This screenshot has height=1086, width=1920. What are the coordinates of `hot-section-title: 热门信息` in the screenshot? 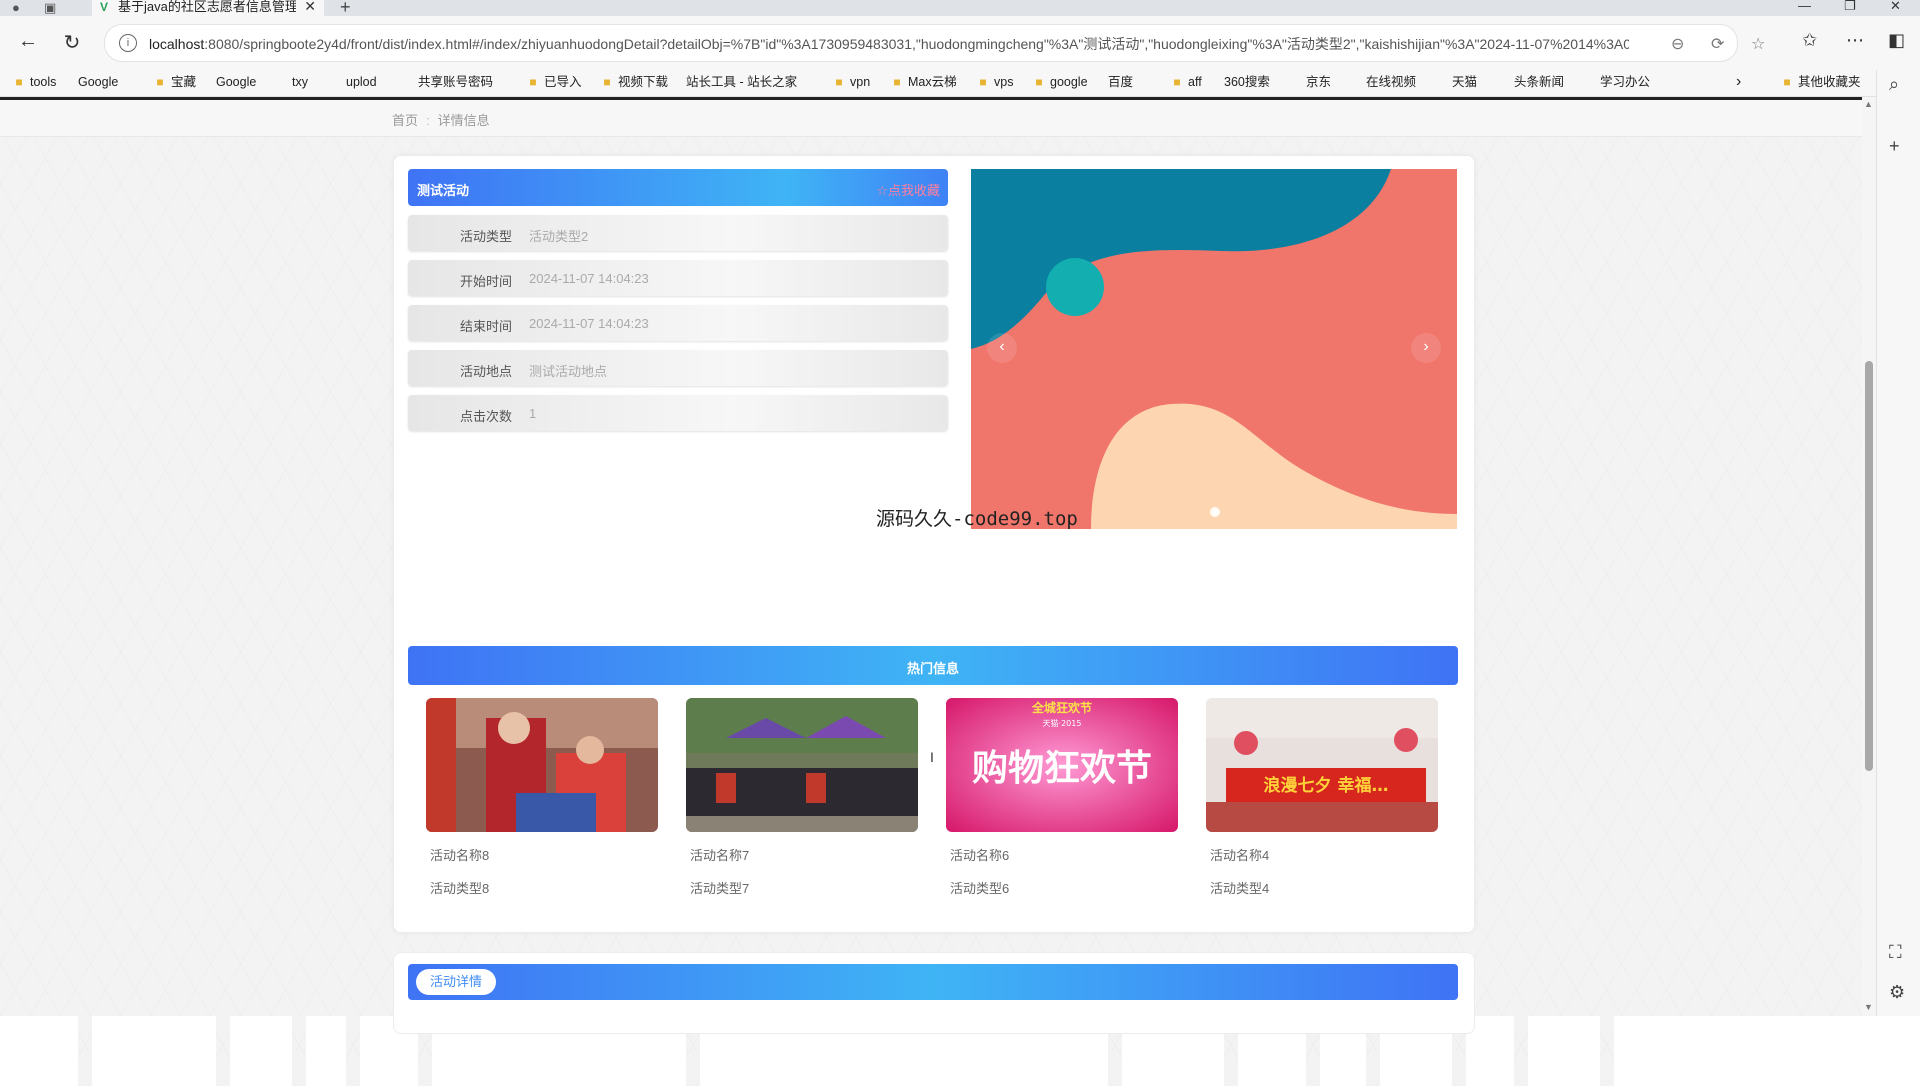 It's located at (932, 668).